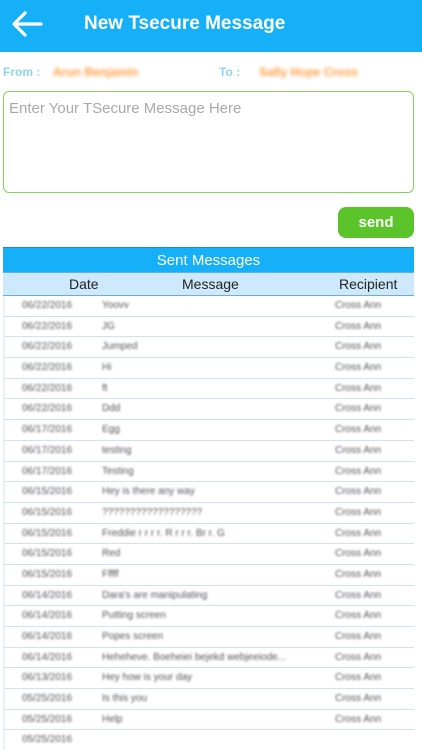 The height and width of the screenshot is (750, 422). I want to click on cell-message: Egg, so click(111, 430).